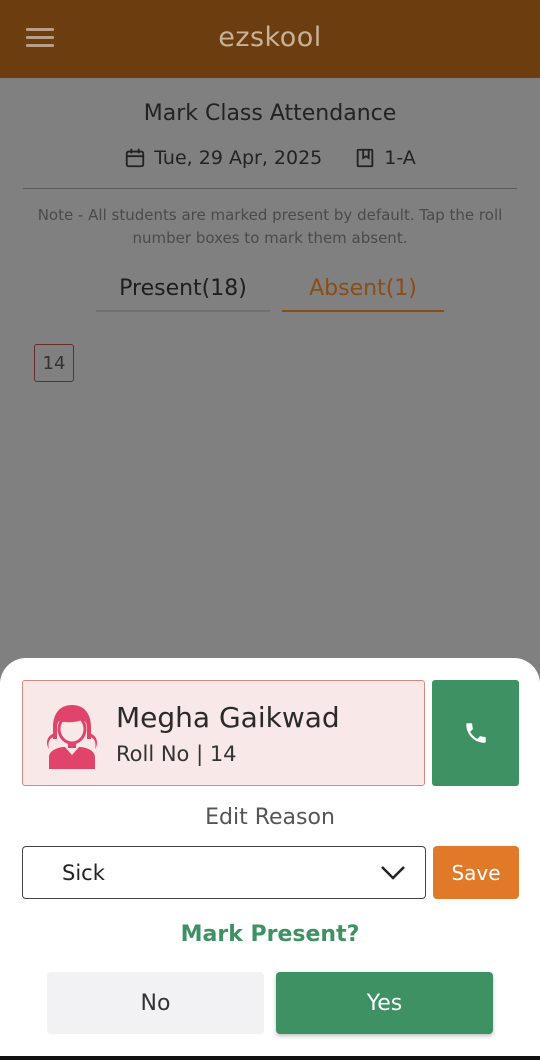  I want to click on student-name: Megha Gaikwad, so click(228, 717).